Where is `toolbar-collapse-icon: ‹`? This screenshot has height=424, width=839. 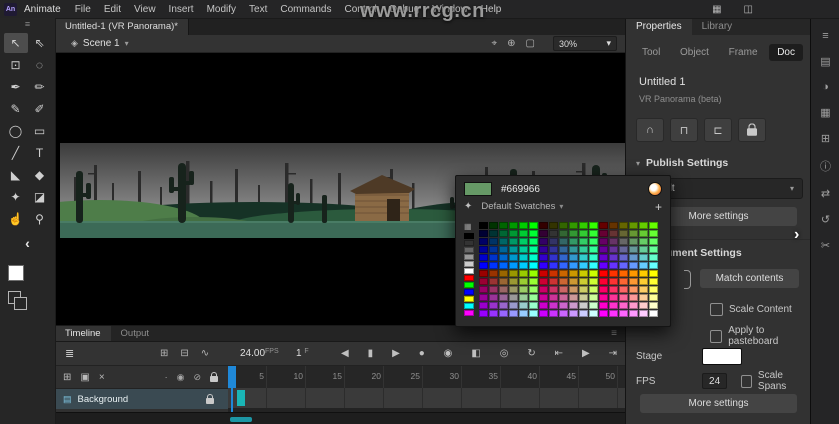 toolbar-collapse-icon: ‹ is located at coordinates (27, 243).